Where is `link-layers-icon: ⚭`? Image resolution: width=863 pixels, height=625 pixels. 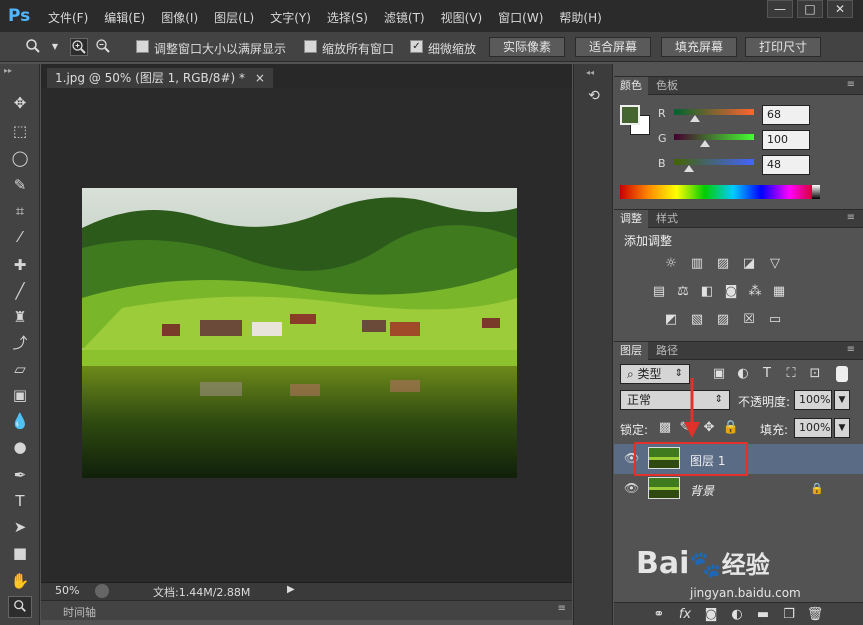
link-layers-icon: ⚭ is located at coordinates (659, 615).